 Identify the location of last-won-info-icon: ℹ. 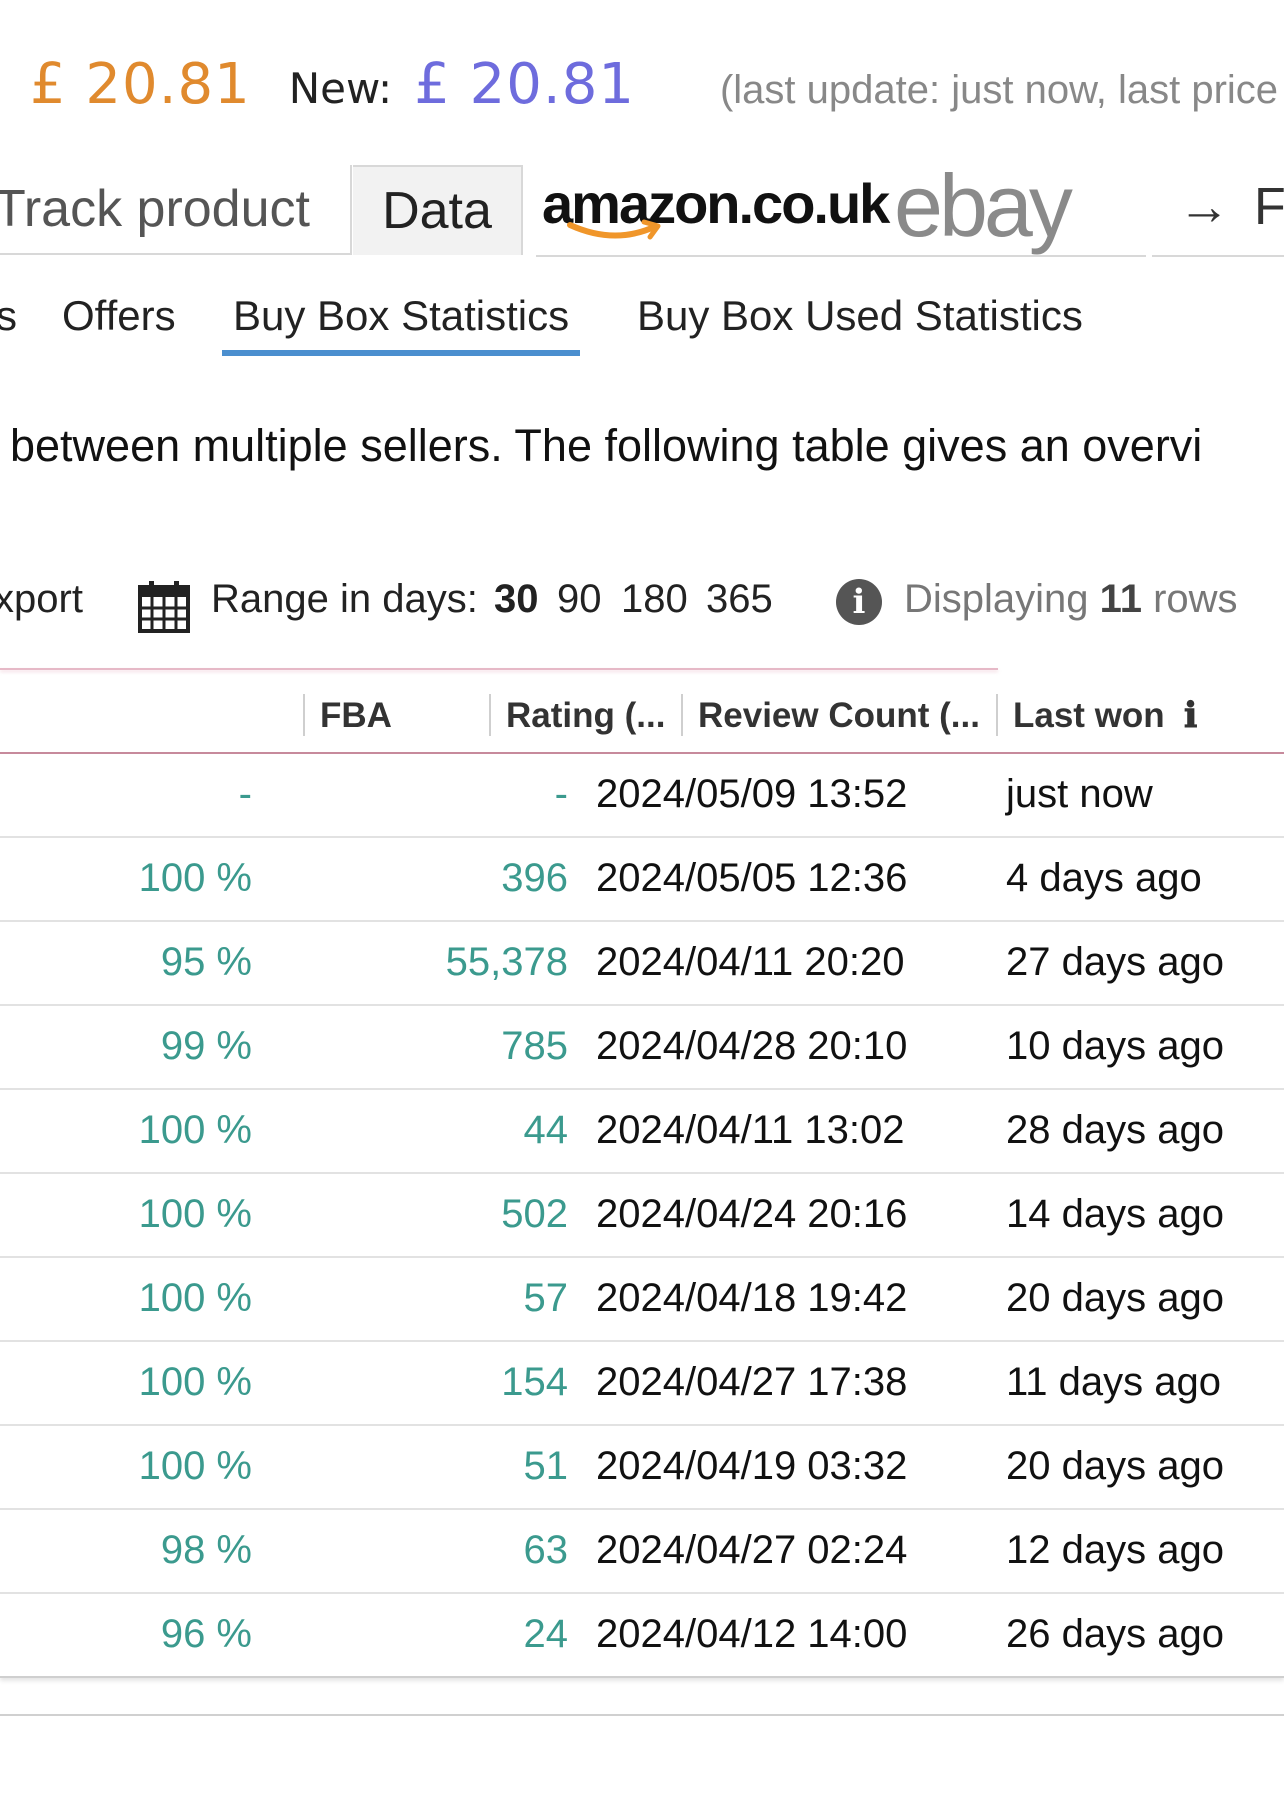
(1190, 716).